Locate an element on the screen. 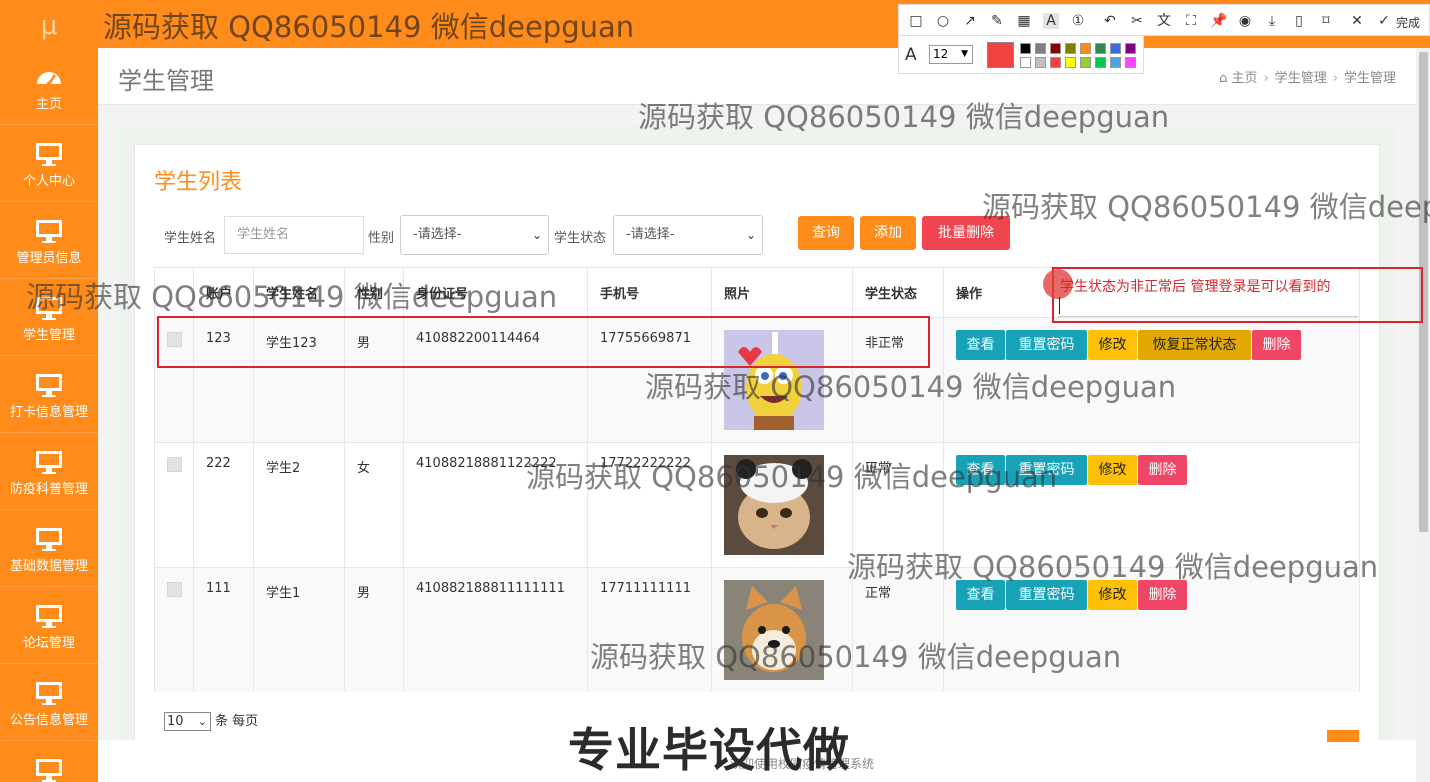  cell-gender: 女 is located at coordinates (364, 468).